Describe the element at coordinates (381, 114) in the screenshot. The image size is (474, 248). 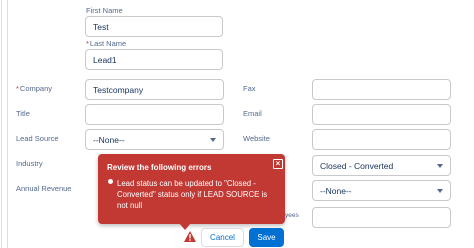
I see `email-input` at that location.